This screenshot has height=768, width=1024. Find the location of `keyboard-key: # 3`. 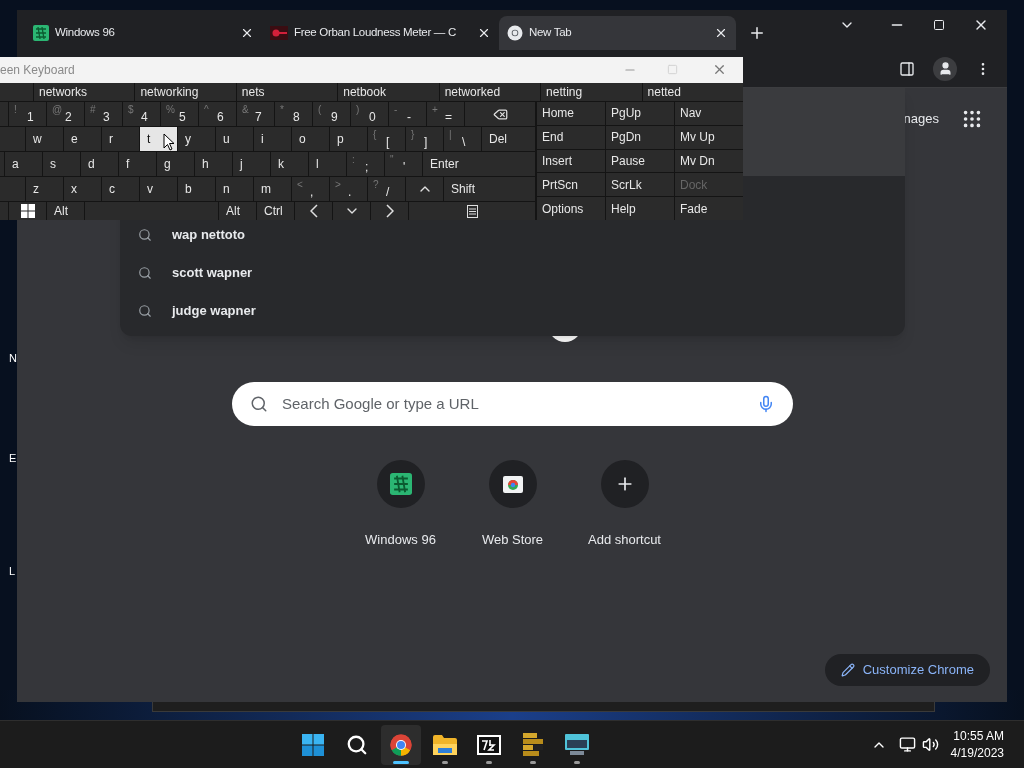

keyboard-key: # 3 is located at coordinates (103, 114).